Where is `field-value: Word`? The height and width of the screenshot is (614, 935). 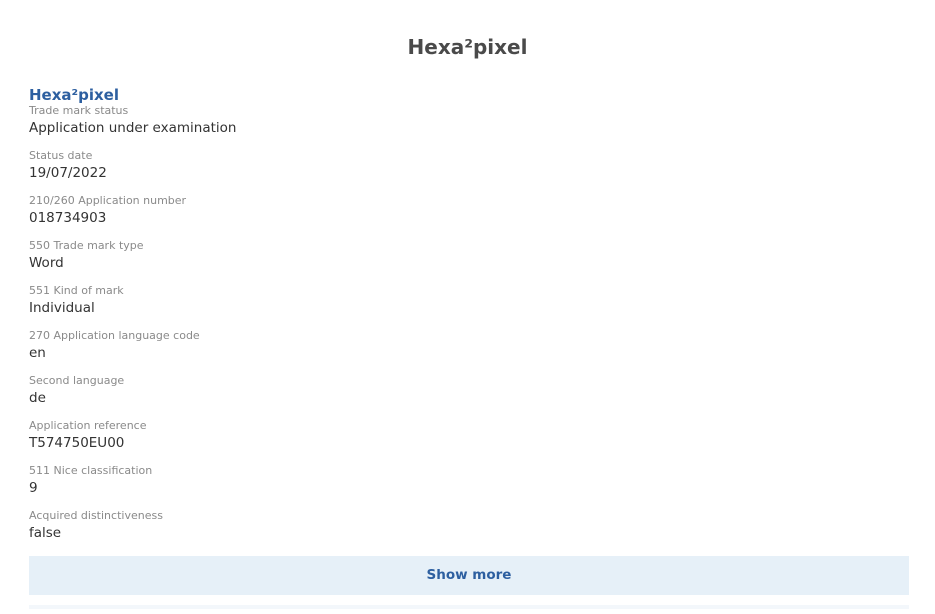 field-value: Word is located at coordinates (46, 263).